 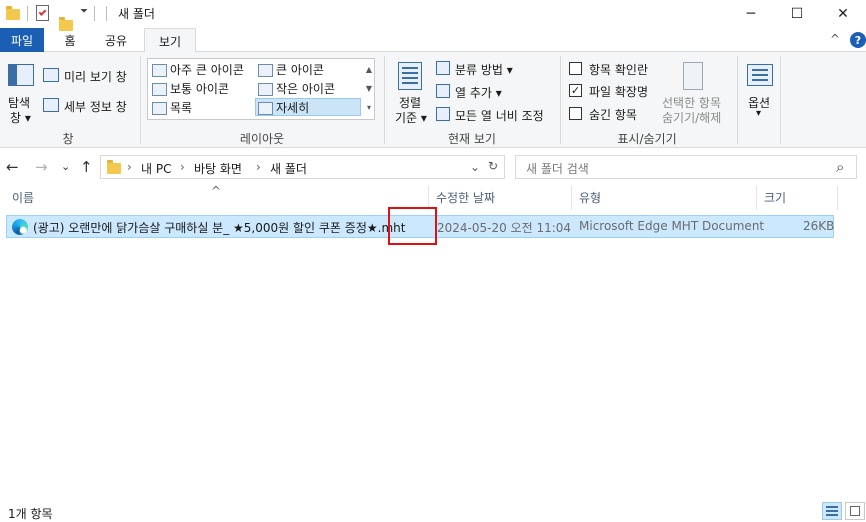 What do you see at coordinates (855, 511) in the screenshot?
I see `large-icons-view-button` at bounding box center [855, 511].